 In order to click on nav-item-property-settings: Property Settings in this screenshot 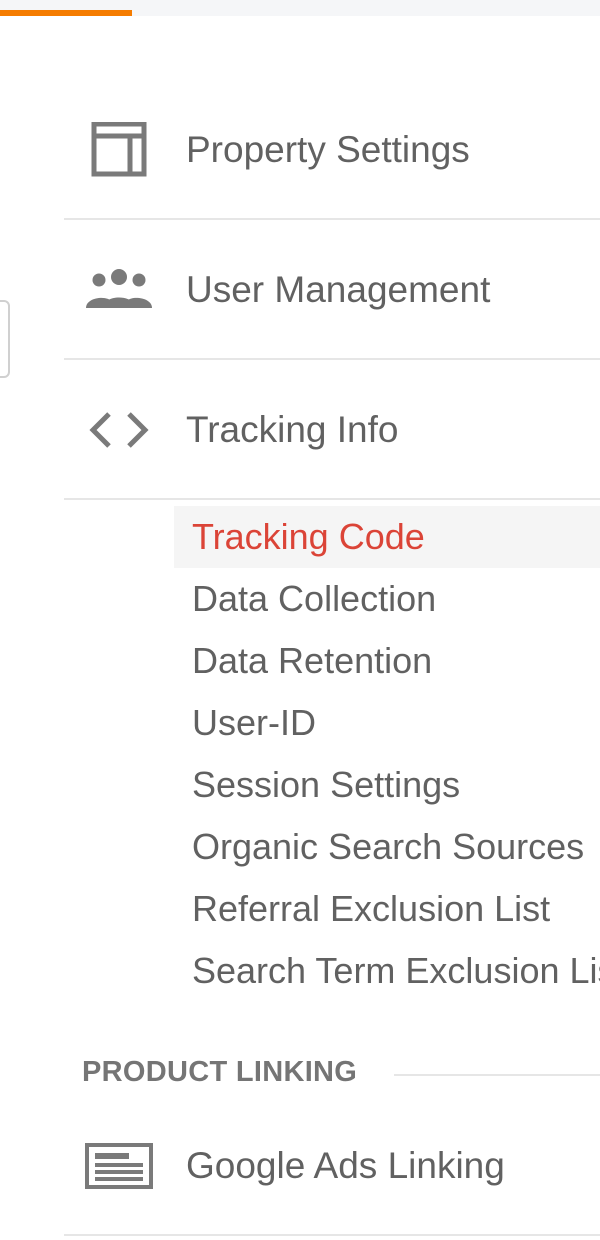, I will do `click(332, 151)`.